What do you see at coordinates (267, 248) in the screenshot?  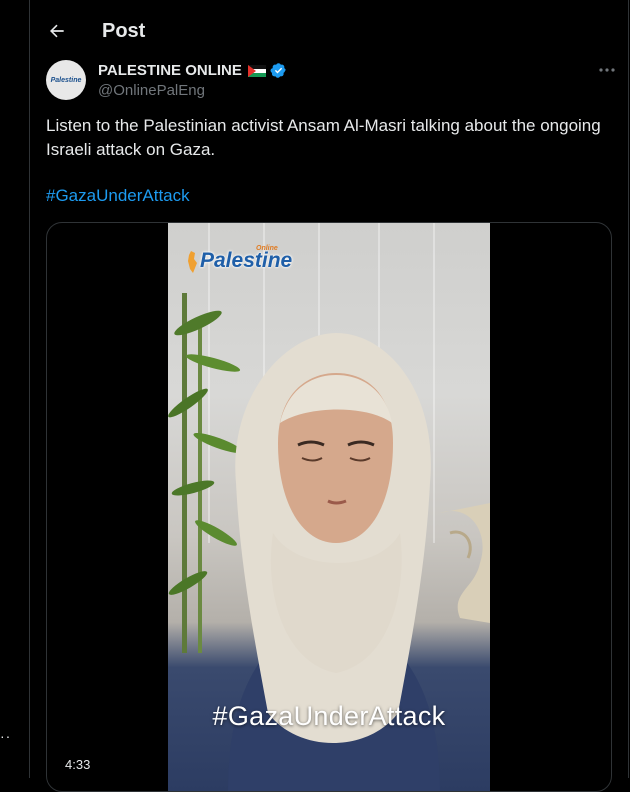 I see `watermark-sub-text: Online` at bounding box center [267, 248].